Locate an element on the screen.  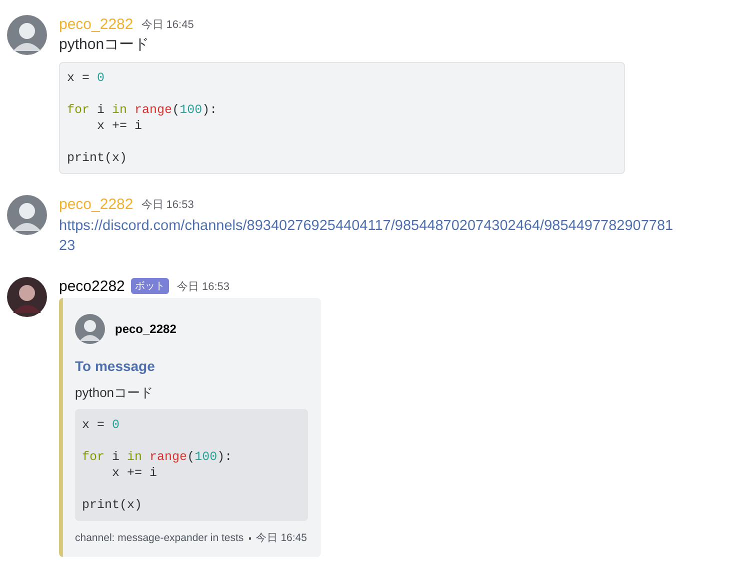
message-text: pythonコード is located at coordinates (104, 45).